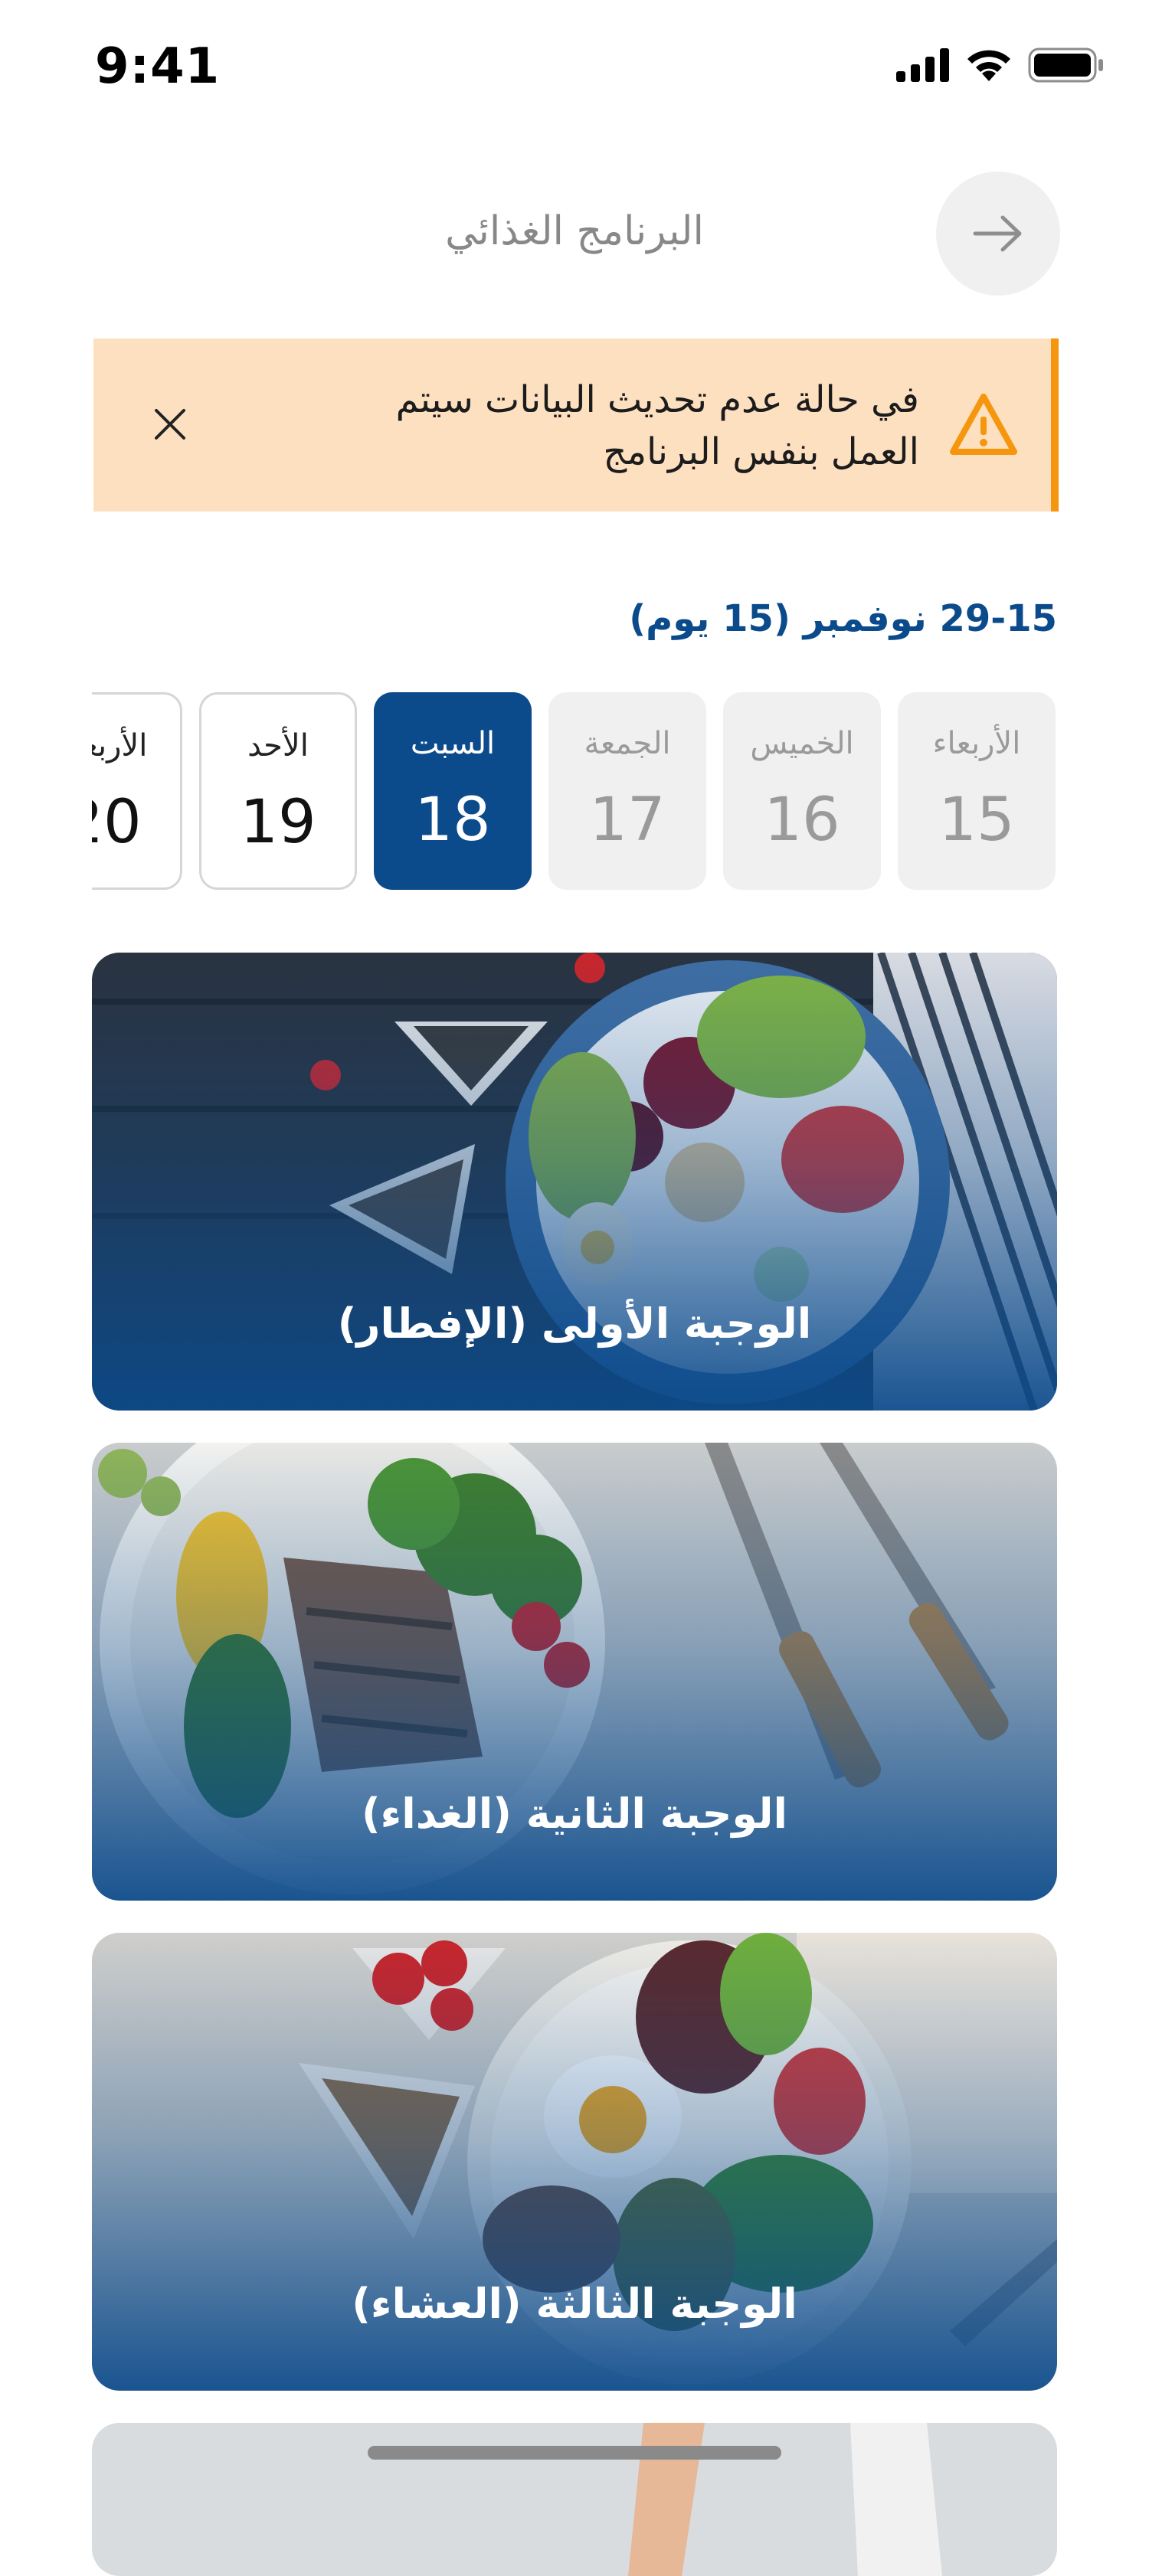  What do you see at coordinates (657, 399) in the screenshot?
I see `alert-line-1: في حالة عدم تحديث البيانات سيتم` at bounding box center [657, 399].